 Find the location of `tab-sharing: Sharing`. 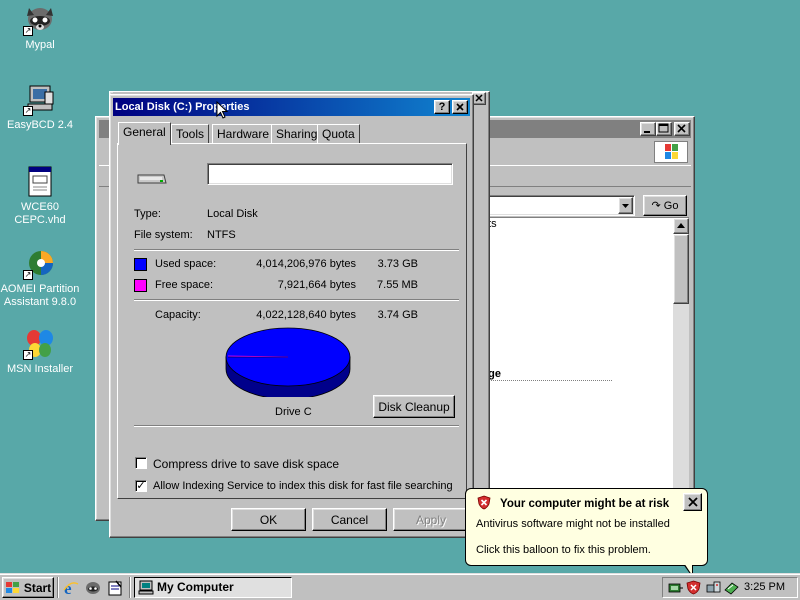

tab-sharing: Sharing is located at coordinates (297, 134).